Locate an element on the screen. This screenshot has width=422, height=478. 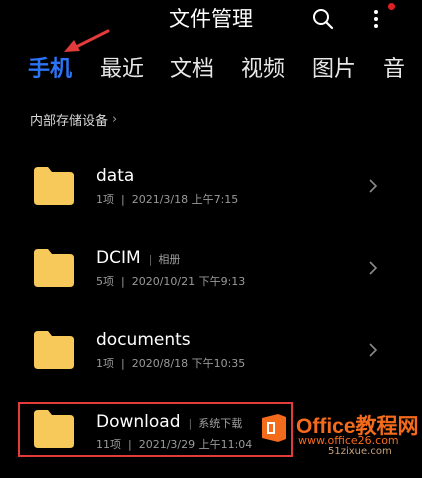
tab-documents: 文档 is located at coordinates (192, 70).